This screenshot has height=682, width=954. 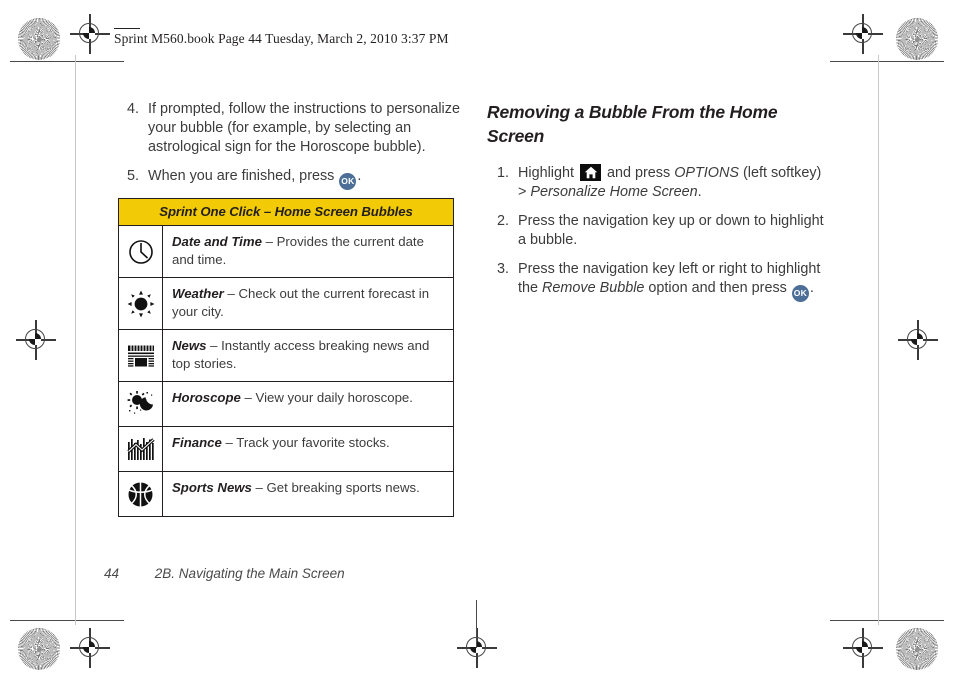 I want to click on step-item: 5. When you are finished, press OK., so click(x=289, y=178).